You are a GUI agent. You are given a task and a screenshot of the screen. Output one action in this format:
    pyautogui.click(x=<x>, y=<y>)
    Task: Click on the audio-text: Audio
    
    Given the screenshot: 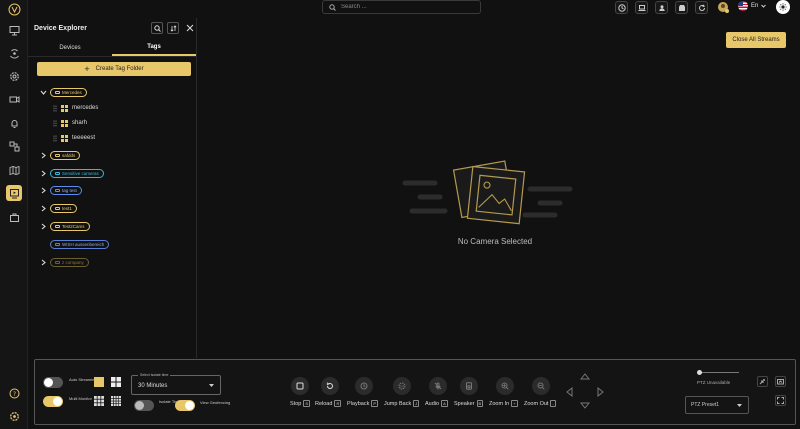 What is the action you would take?
    pyautogui.click(x=432, y=403)
    